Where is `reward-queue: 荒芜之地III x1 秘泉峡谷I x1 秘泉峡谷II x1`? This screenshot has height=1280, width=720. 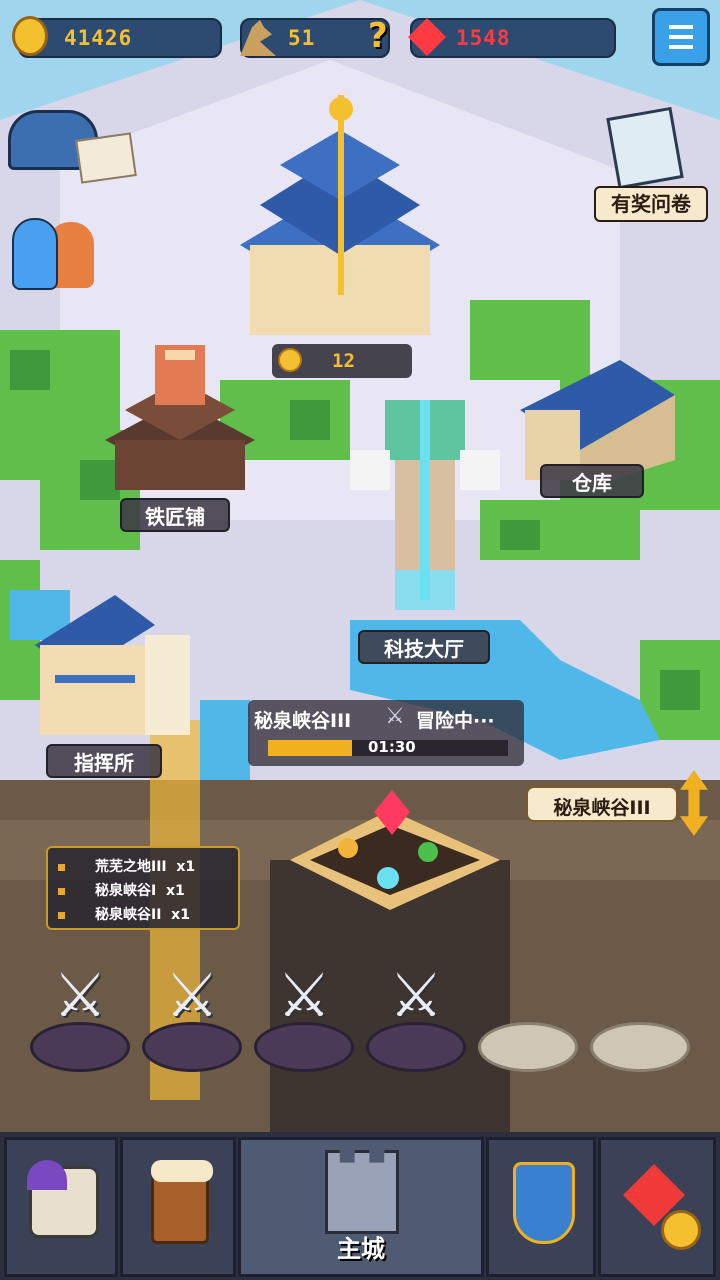 reward-queue: 荒芜之地III x1 秘泉峡谷I x1 秘泉峡谷II x1 is located at coordinates (143, 888).